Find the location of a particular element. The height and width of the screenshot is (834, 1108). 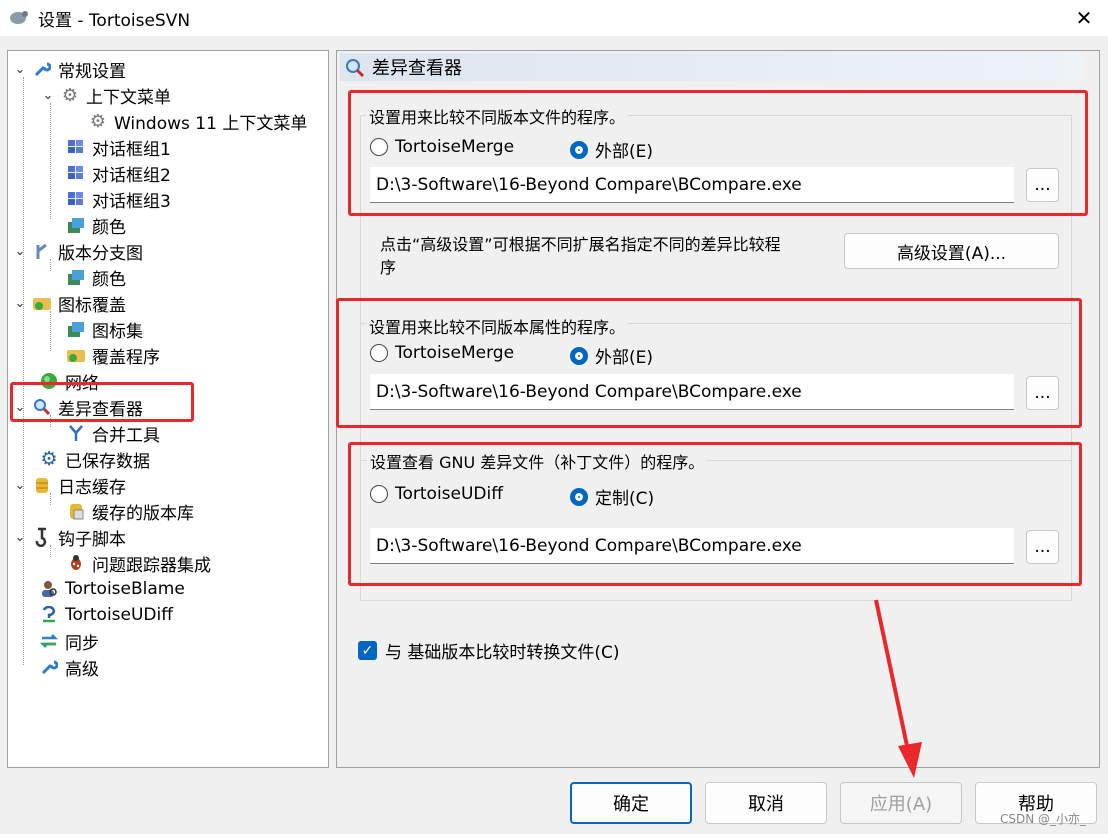

tree-item-log-cache: ⌄ 日志缓存 is located at coordinates (69, 485).